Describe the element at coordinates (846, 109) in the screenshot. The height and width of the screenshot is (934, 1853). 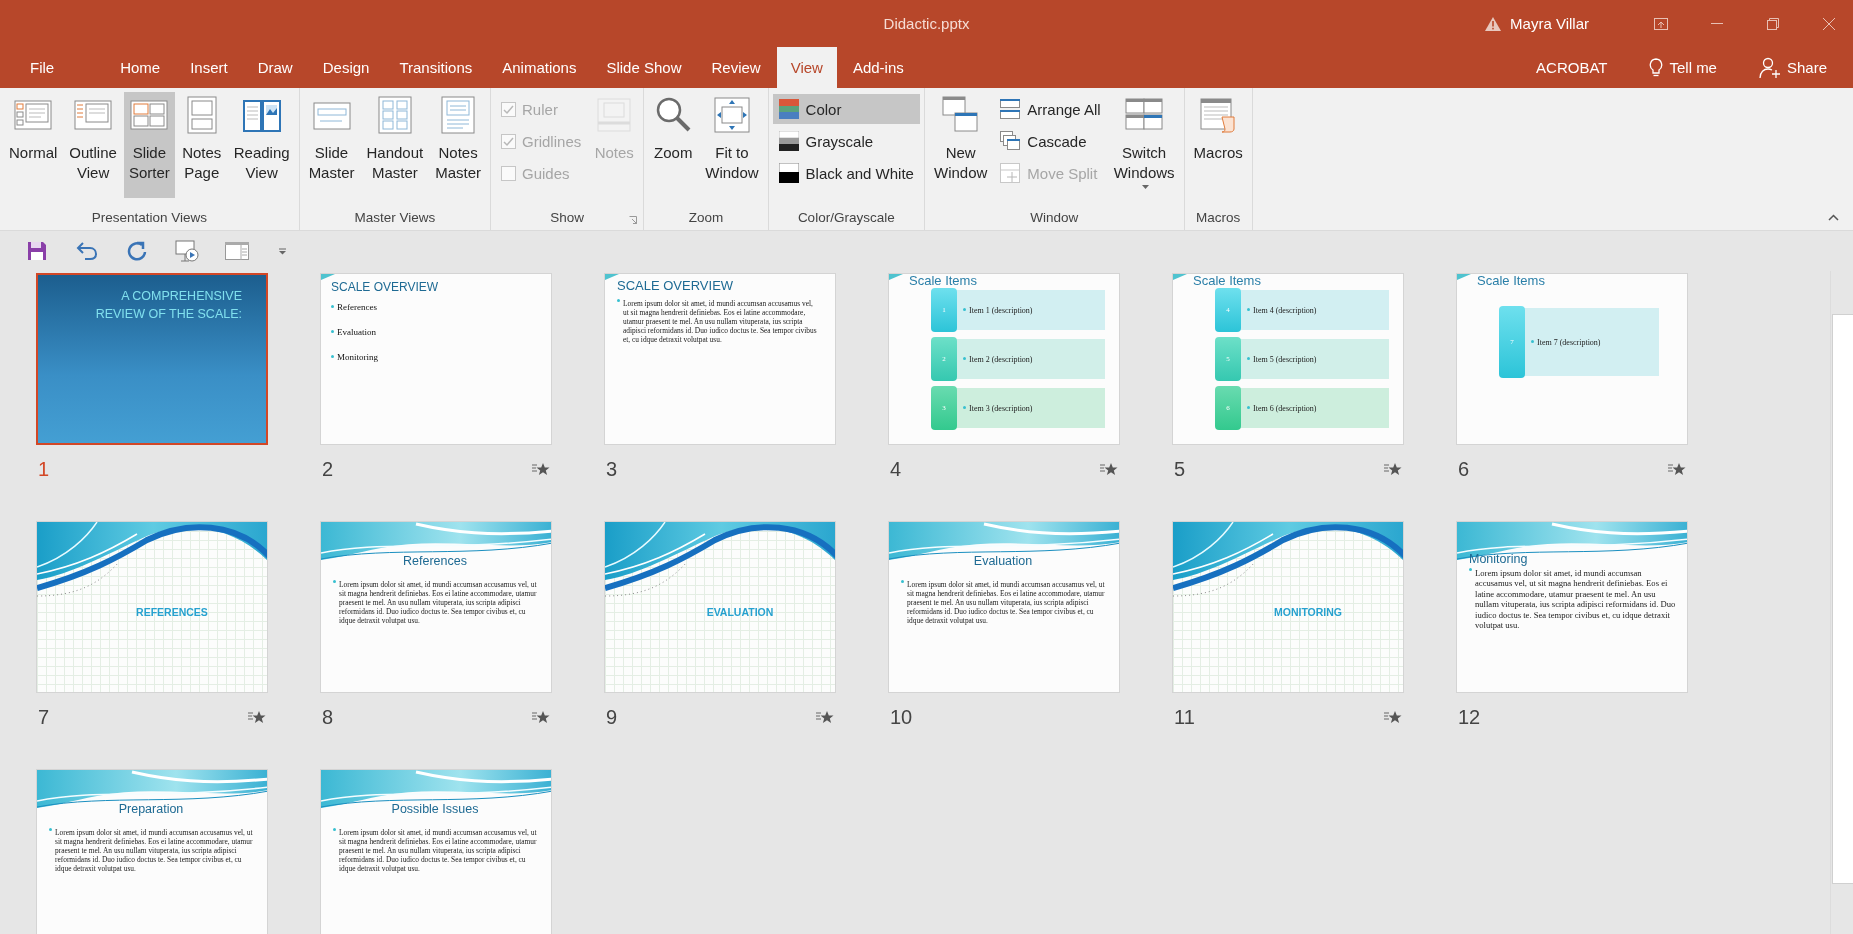
I see `color-swatch-button: Color` at that location.